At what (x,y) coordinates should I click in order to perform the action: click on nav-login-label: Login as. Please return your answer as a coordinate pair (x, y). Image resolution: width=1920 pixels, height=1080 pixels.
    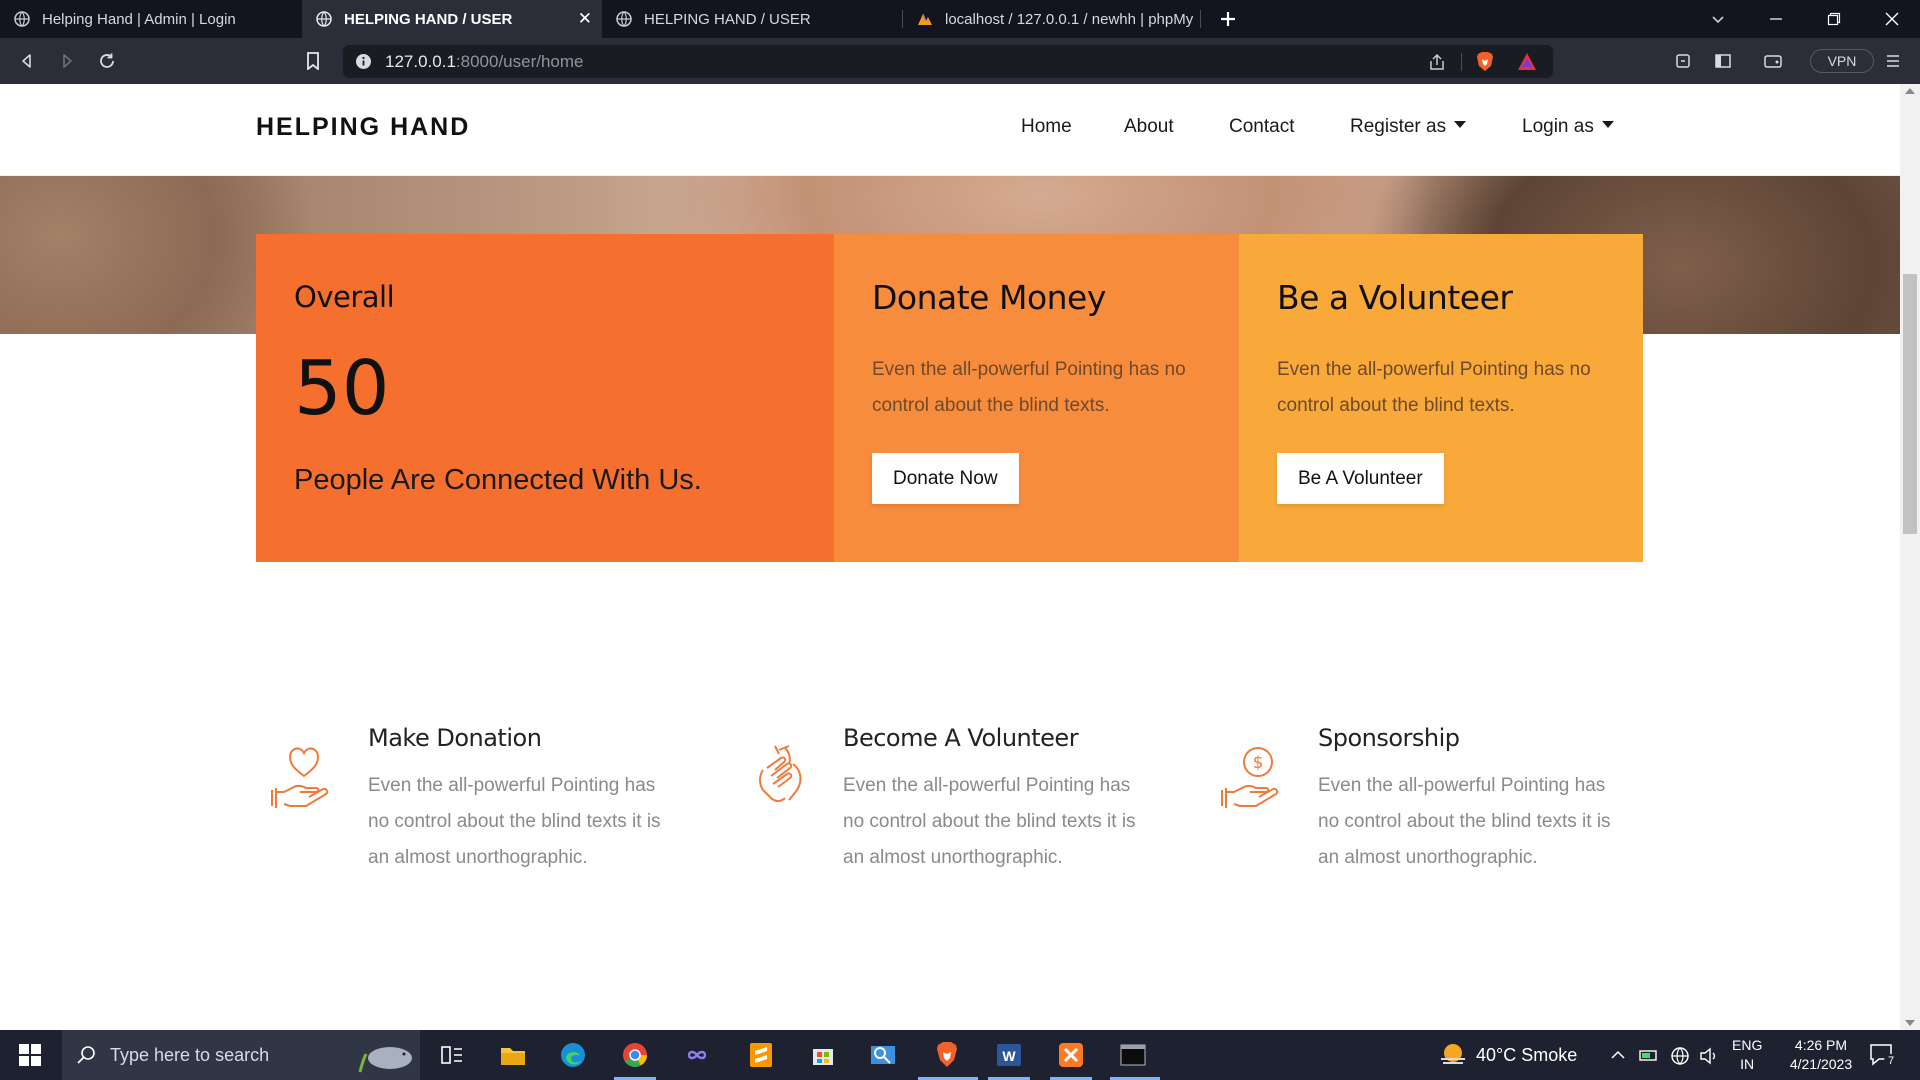
    Looking at the image, I should click on (1558, 126).